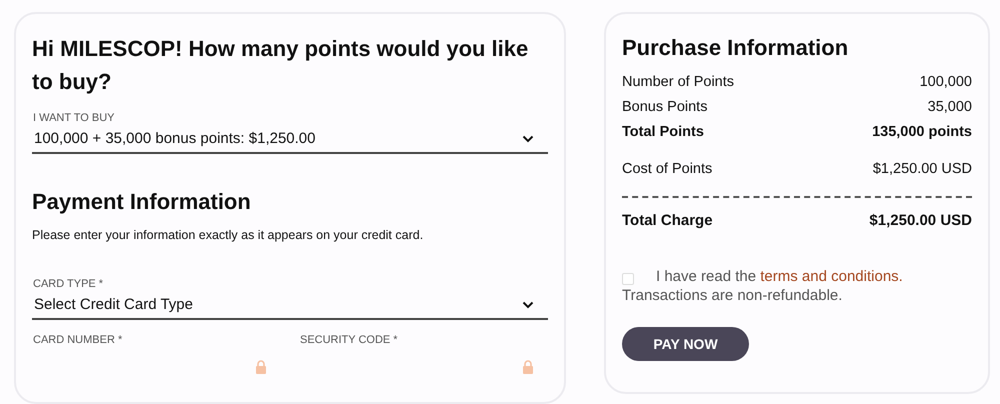 This screenshot has height=404, width=1000. I want to click on field-label: CARD TYPE *, so click(68, 284).